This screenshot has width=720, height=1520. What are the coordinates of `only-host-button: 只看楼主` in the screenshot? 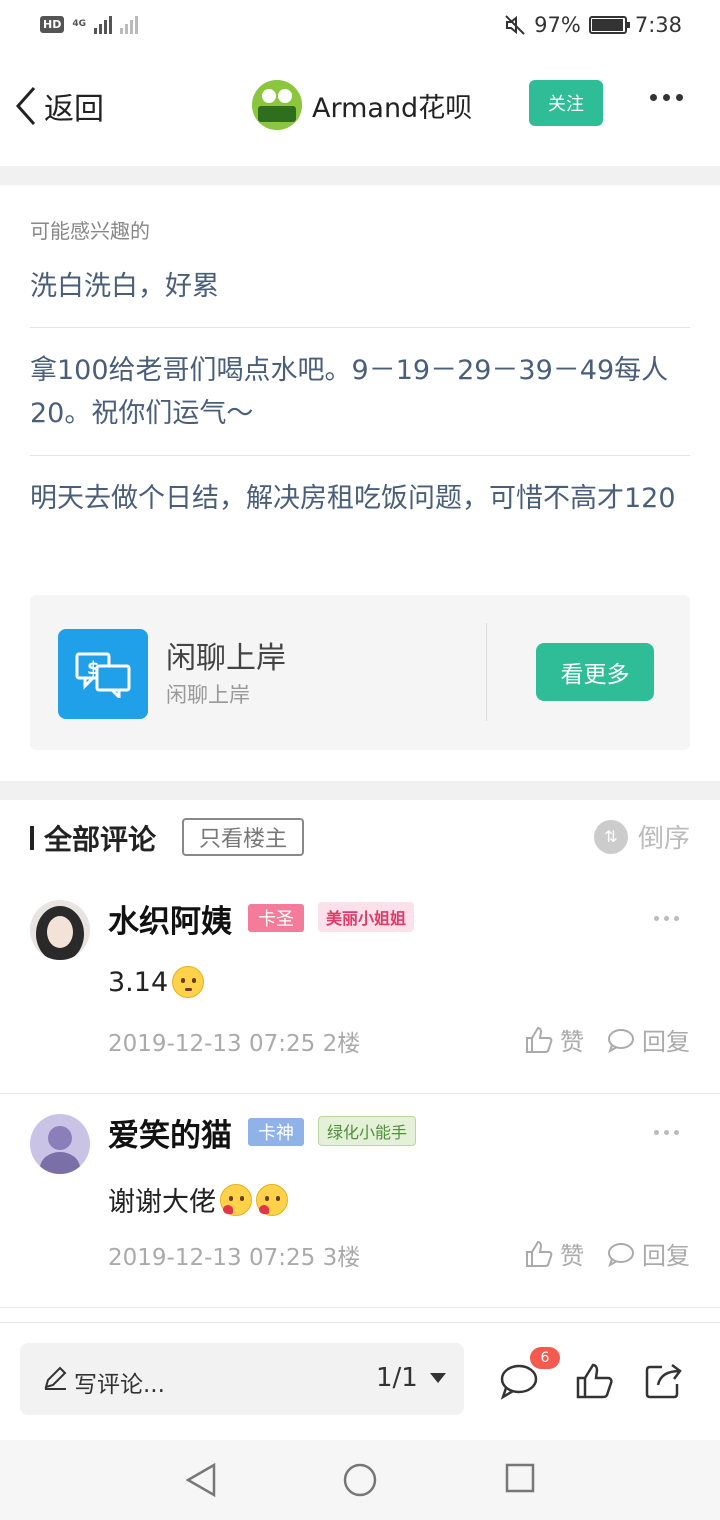 It's located at (243, 837).